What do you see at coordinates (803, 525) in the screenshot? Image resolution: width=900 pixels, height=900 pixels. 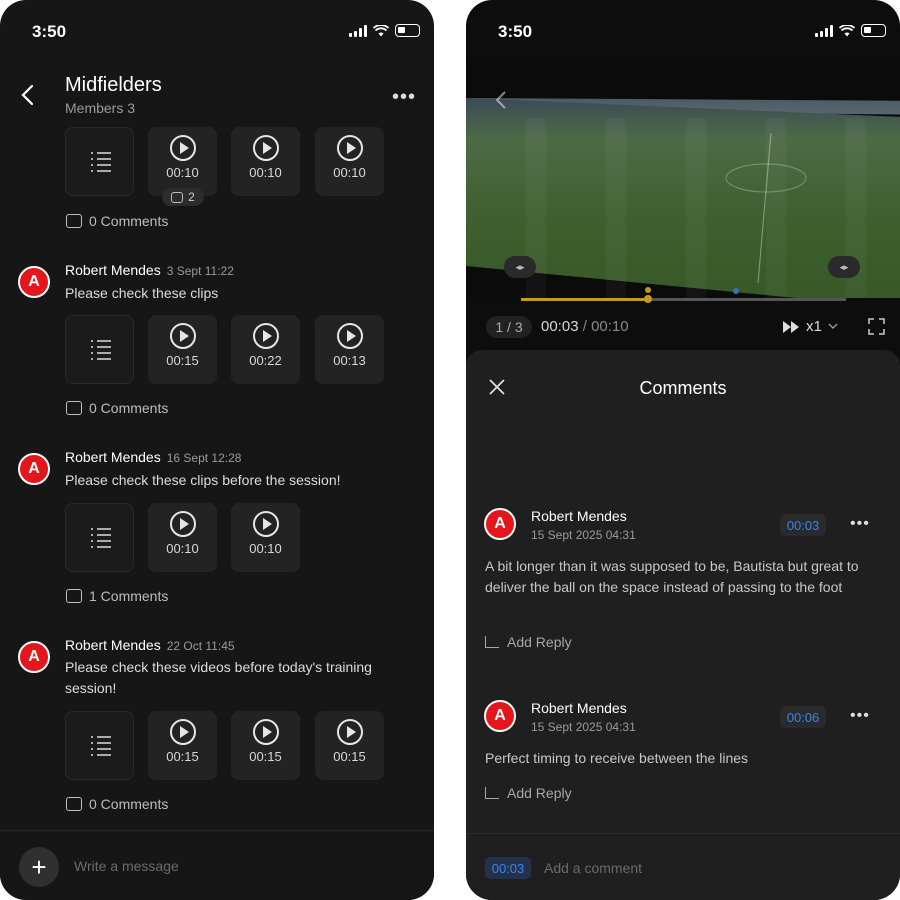 I see `comment-timestamp: 00:03` at bounding box center [803, 525].